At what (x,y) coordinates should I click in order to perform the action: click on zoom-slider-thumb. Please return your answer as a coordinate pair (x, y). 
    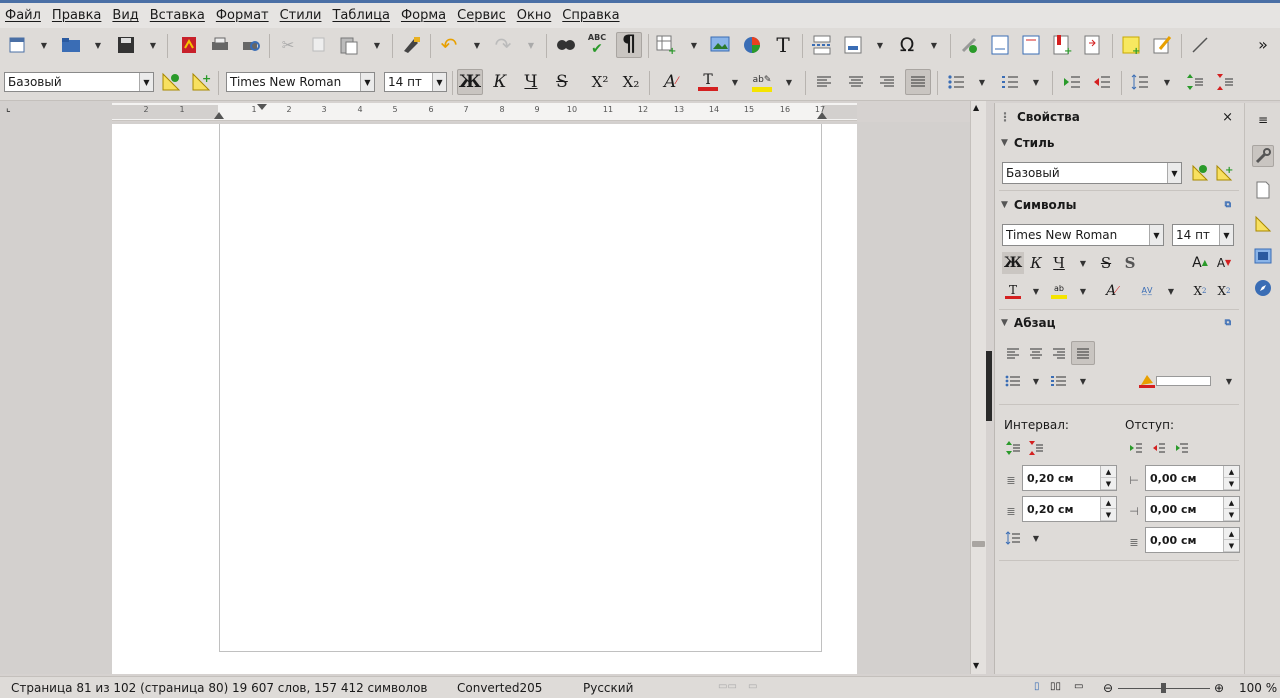
    Looking at the image, I should click on (1163, 688).